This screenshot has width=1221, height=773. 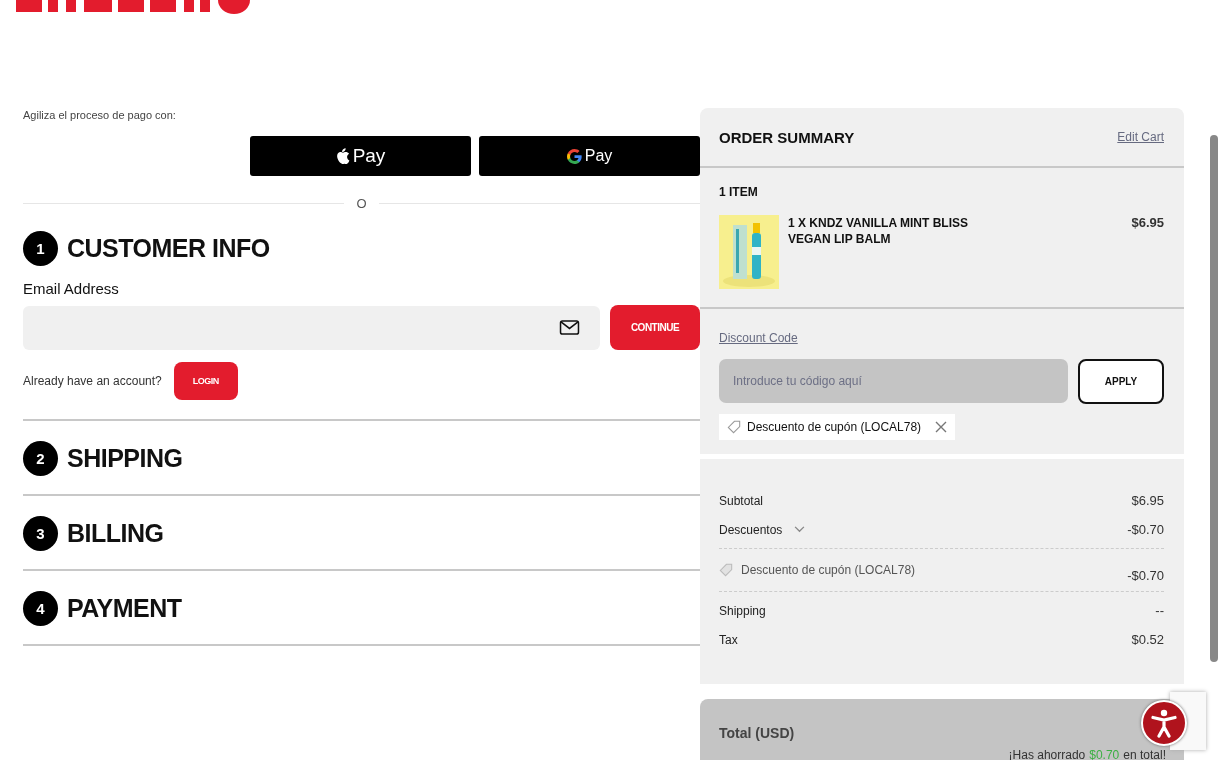 I want to click on apple-pay-button: Pay, so click(x=360, y=156).